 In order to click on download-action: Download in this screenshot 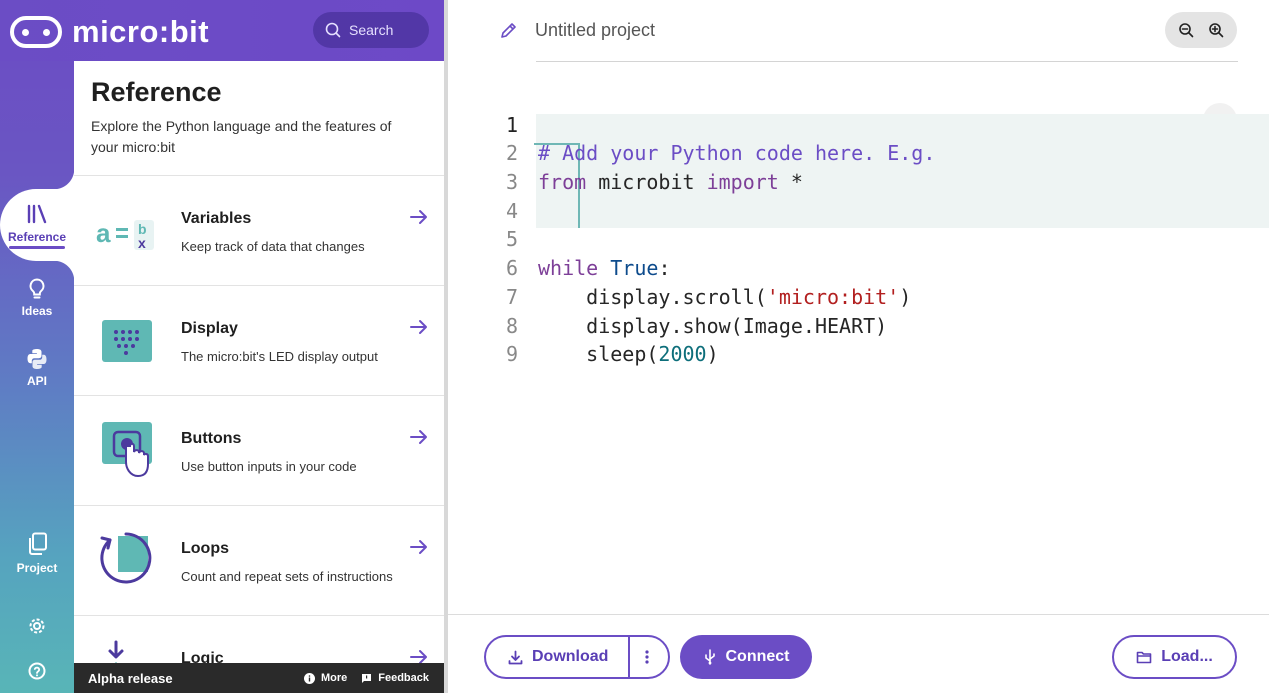, I will do `click(558, 657)`.